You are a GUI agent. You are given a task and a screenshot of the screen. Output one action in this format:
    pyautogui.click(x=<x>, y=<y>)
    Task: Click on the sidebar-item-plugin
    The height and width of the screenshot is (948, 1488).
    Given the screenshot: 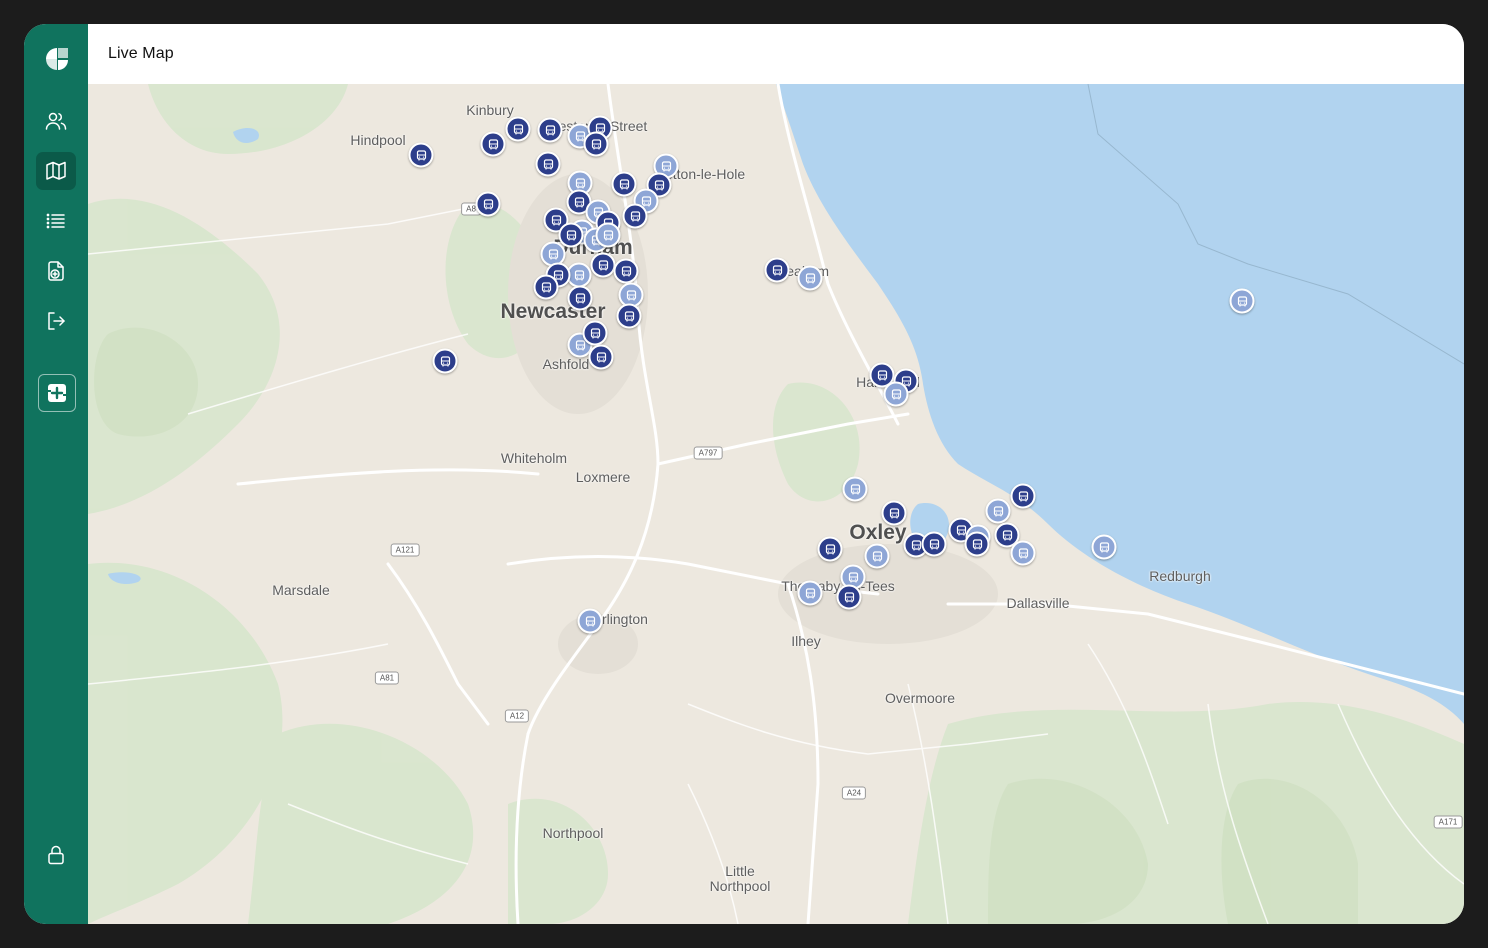 What is the action you would take?
    pyautogui.click(x=57, y=393)
    